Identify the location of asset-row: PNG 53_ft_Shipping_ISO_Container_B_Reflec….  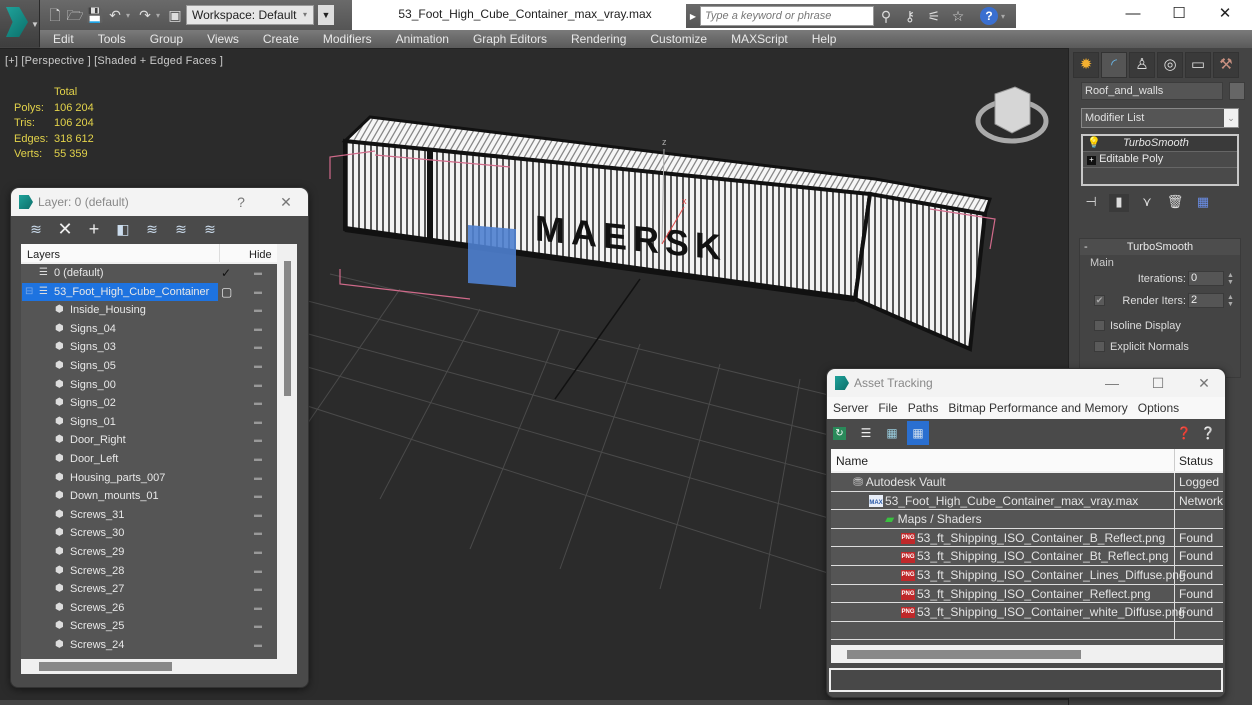
(1027, 538).